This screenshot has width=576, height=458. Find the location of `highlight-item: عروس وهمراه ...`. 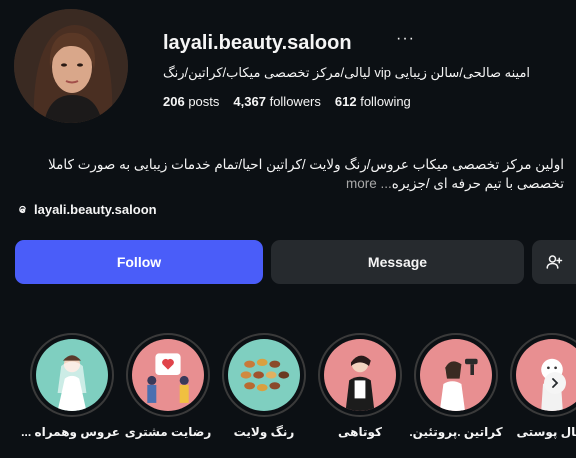

highlight-item: عروس وهمراه ... is located at coordinates (70, 386).